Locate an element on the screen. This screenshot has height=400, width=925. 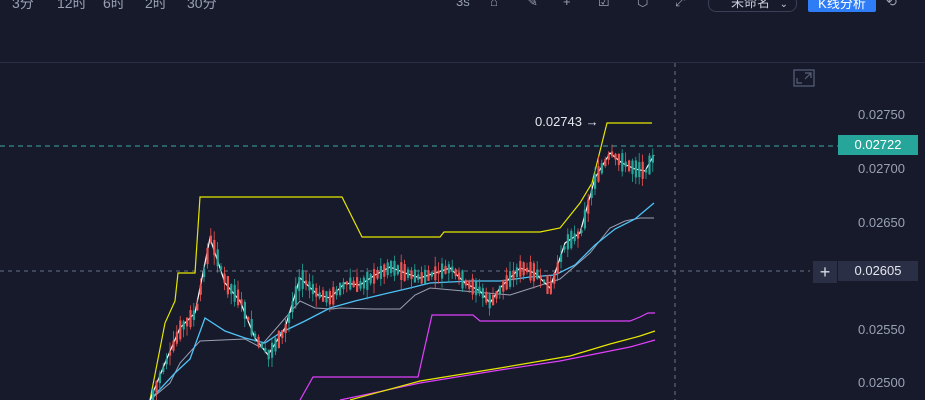
price-axis-label: 0.02750 is located at coordinates (881, 114).